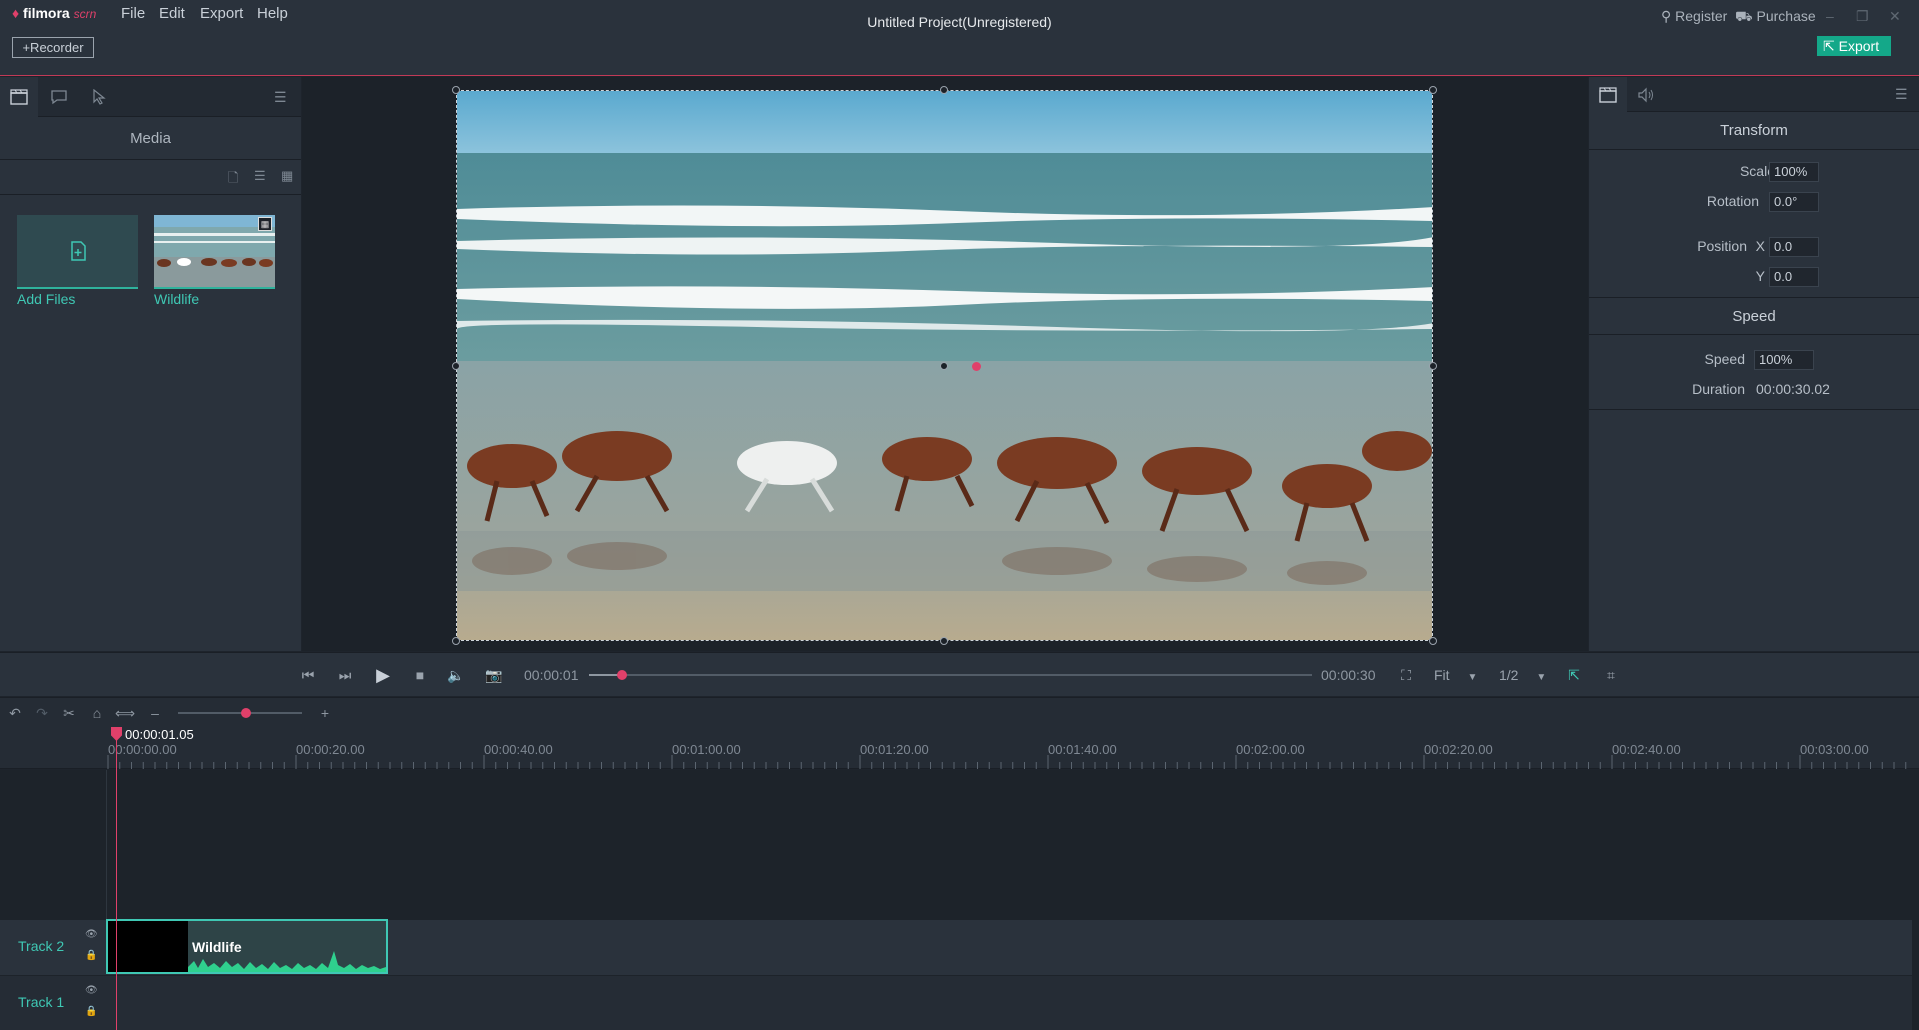  I want to click on speed-input: 100%, so click(1784, 360).